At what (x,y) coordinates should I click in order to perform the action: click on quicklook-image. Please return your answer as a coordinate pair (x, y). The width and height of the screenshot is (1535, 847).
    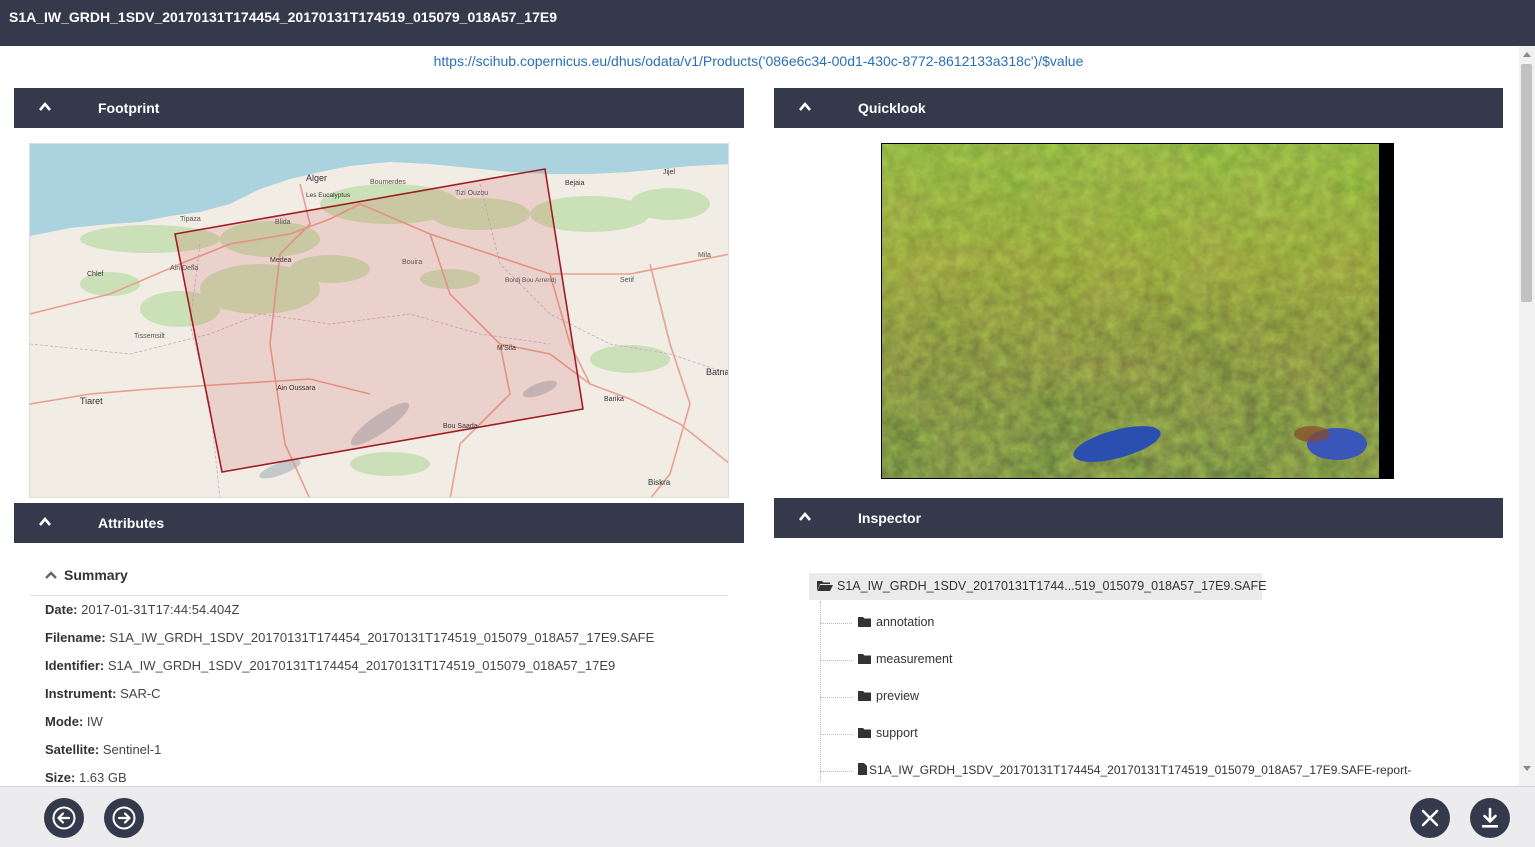
    Looking at the image, I should click on (1137, 311).